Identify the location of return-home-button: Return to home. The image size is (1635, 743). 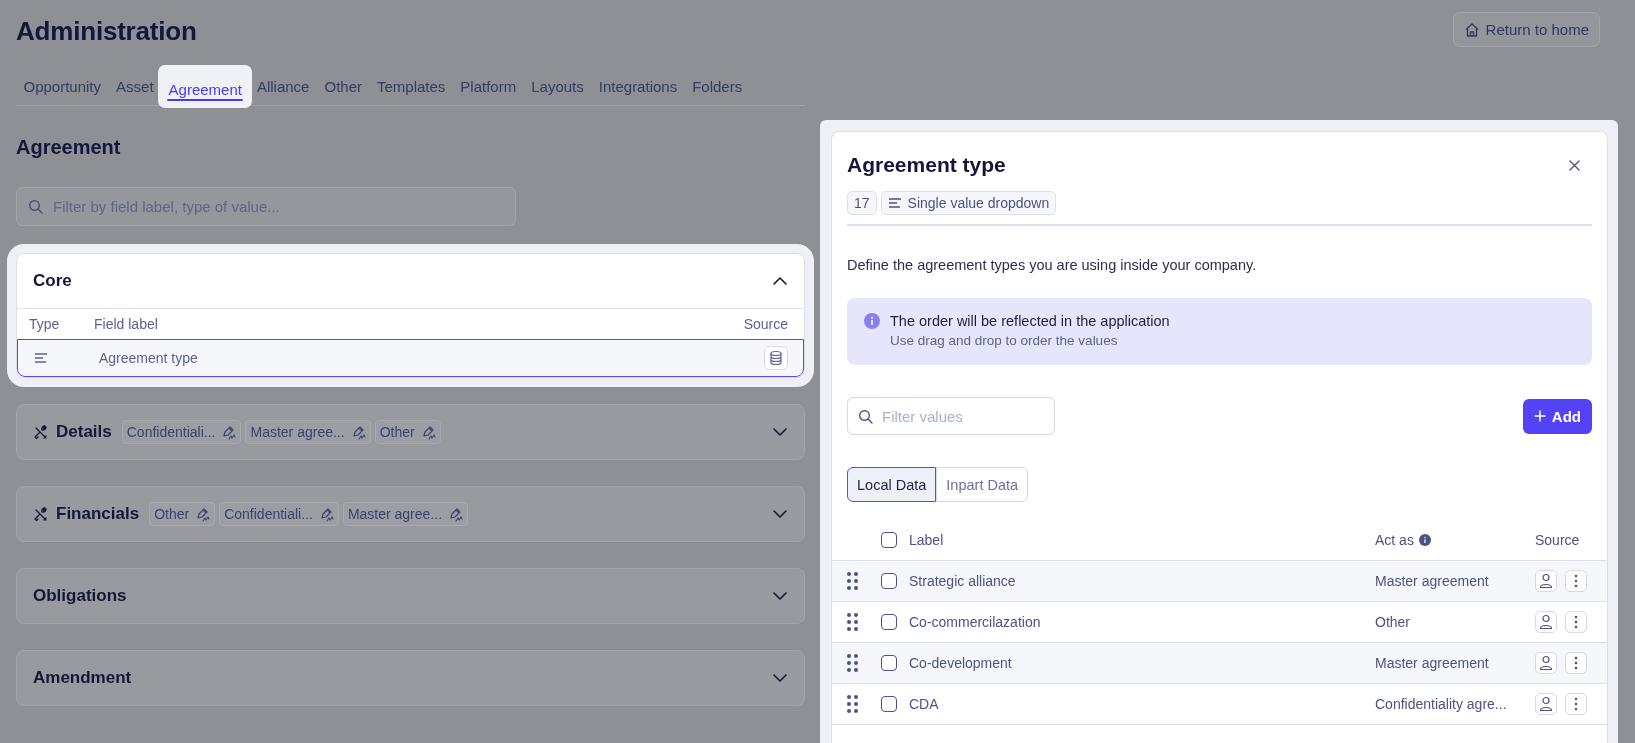
(1526, 29).